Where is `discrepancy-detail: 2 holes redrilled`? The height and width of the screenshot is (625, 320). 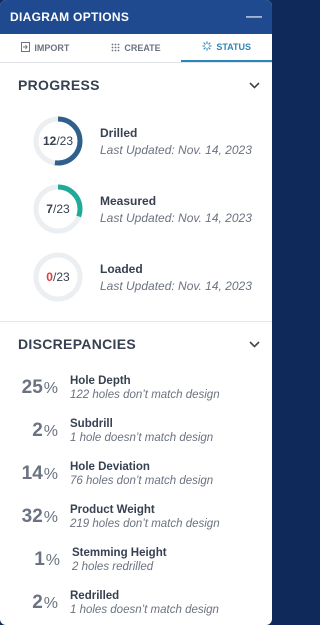 discrepancy-detail: 2 holes redrilled is located at coordinates (113, 566).